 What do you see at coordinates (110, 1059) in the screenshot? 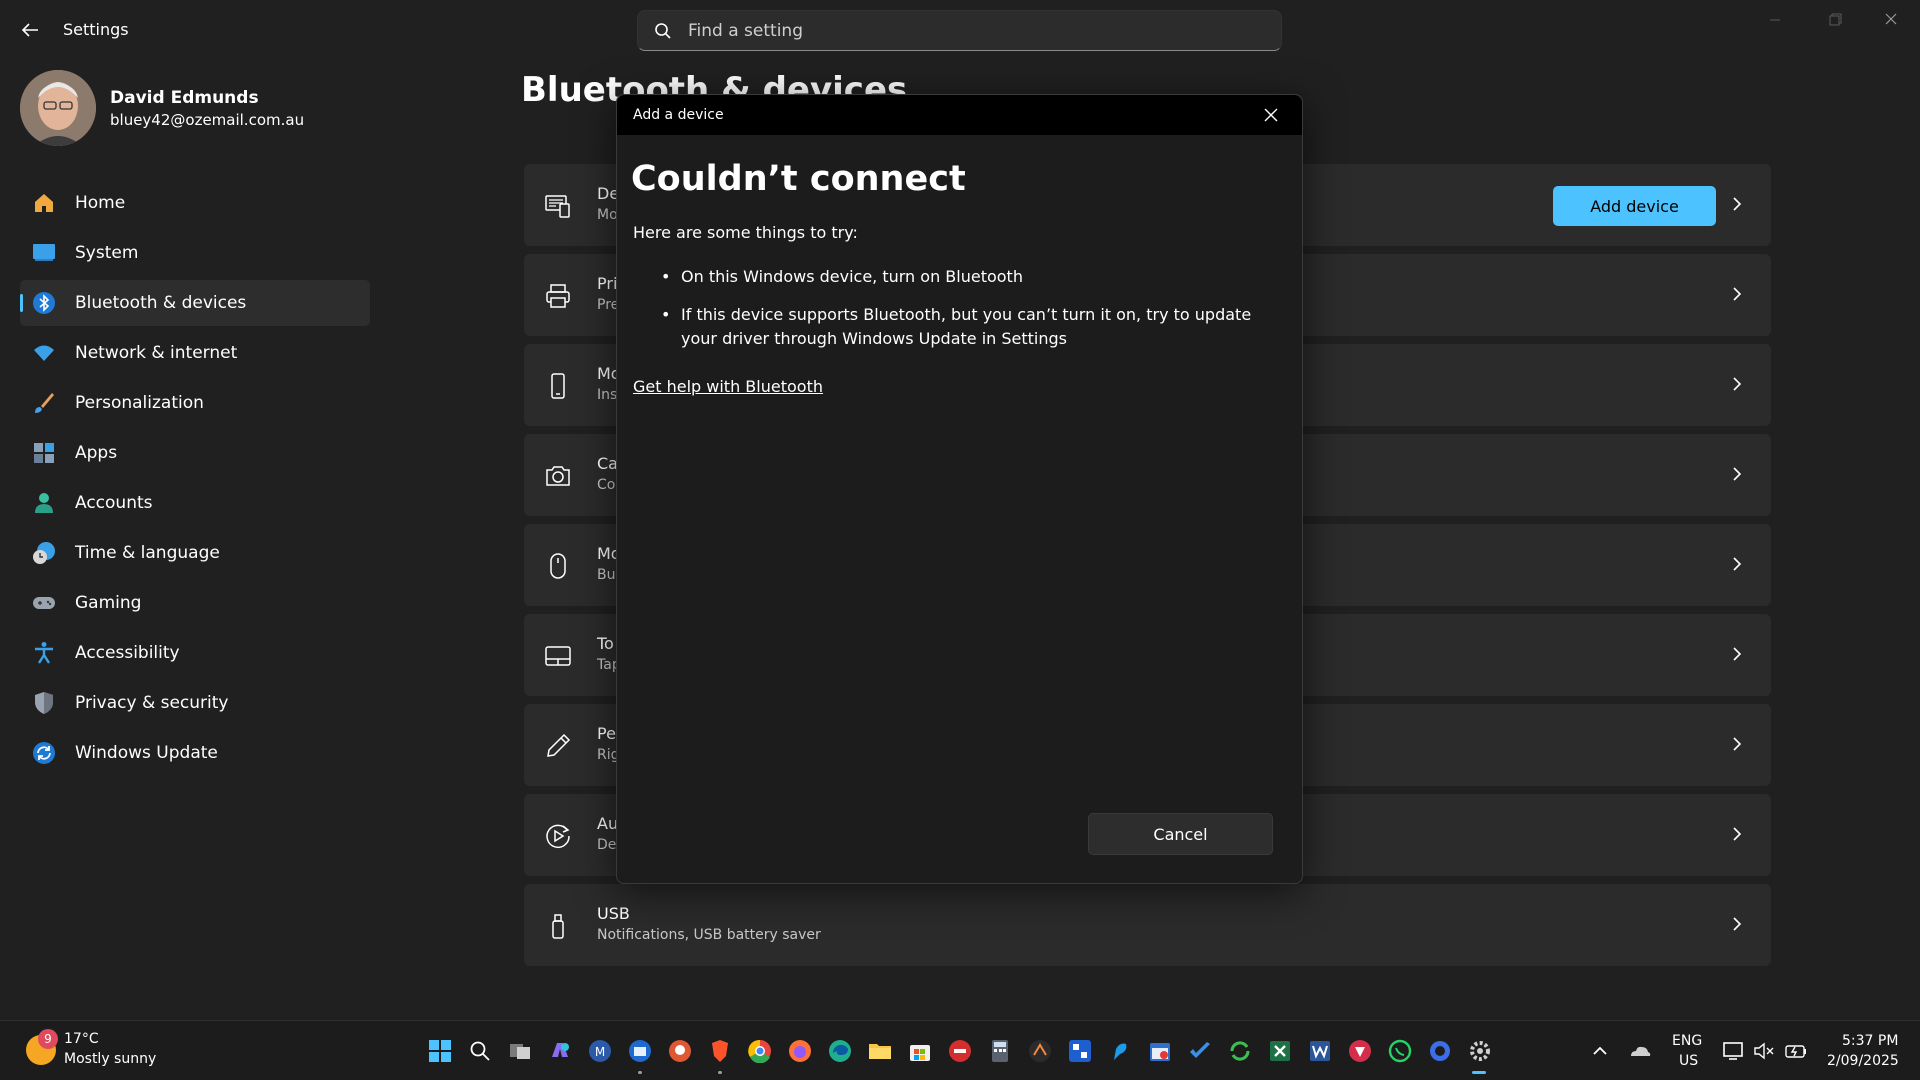
I see `weather-condition: Mostly sunny` at bounding box center [110, 1059].